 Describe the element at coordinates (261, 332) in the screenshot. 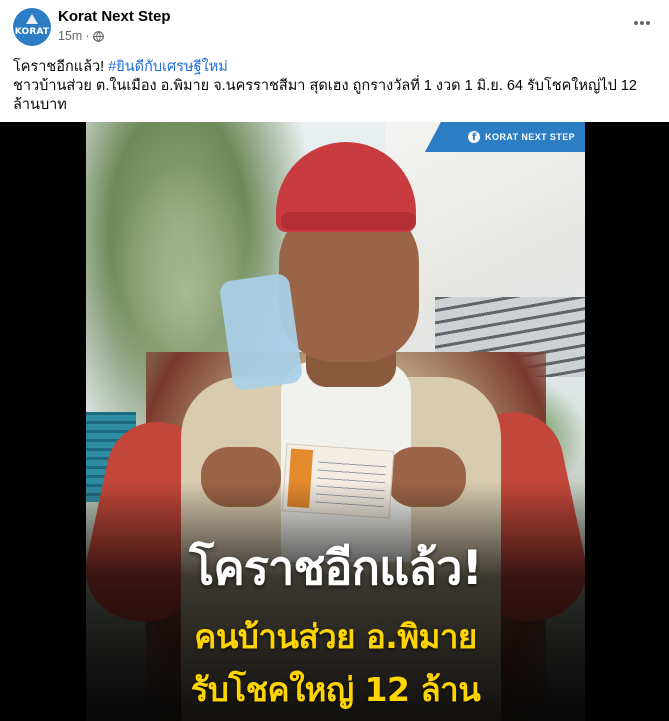

I see `face-mask` at that location.